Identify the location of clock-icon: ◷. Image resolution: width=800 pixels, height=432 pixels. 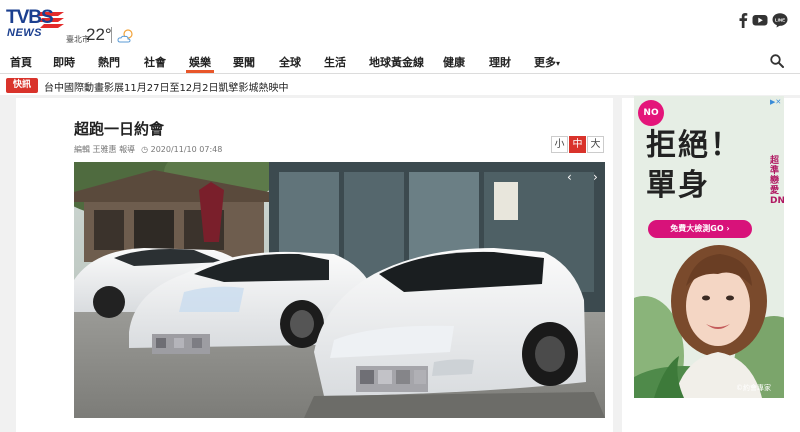
(145, 149).